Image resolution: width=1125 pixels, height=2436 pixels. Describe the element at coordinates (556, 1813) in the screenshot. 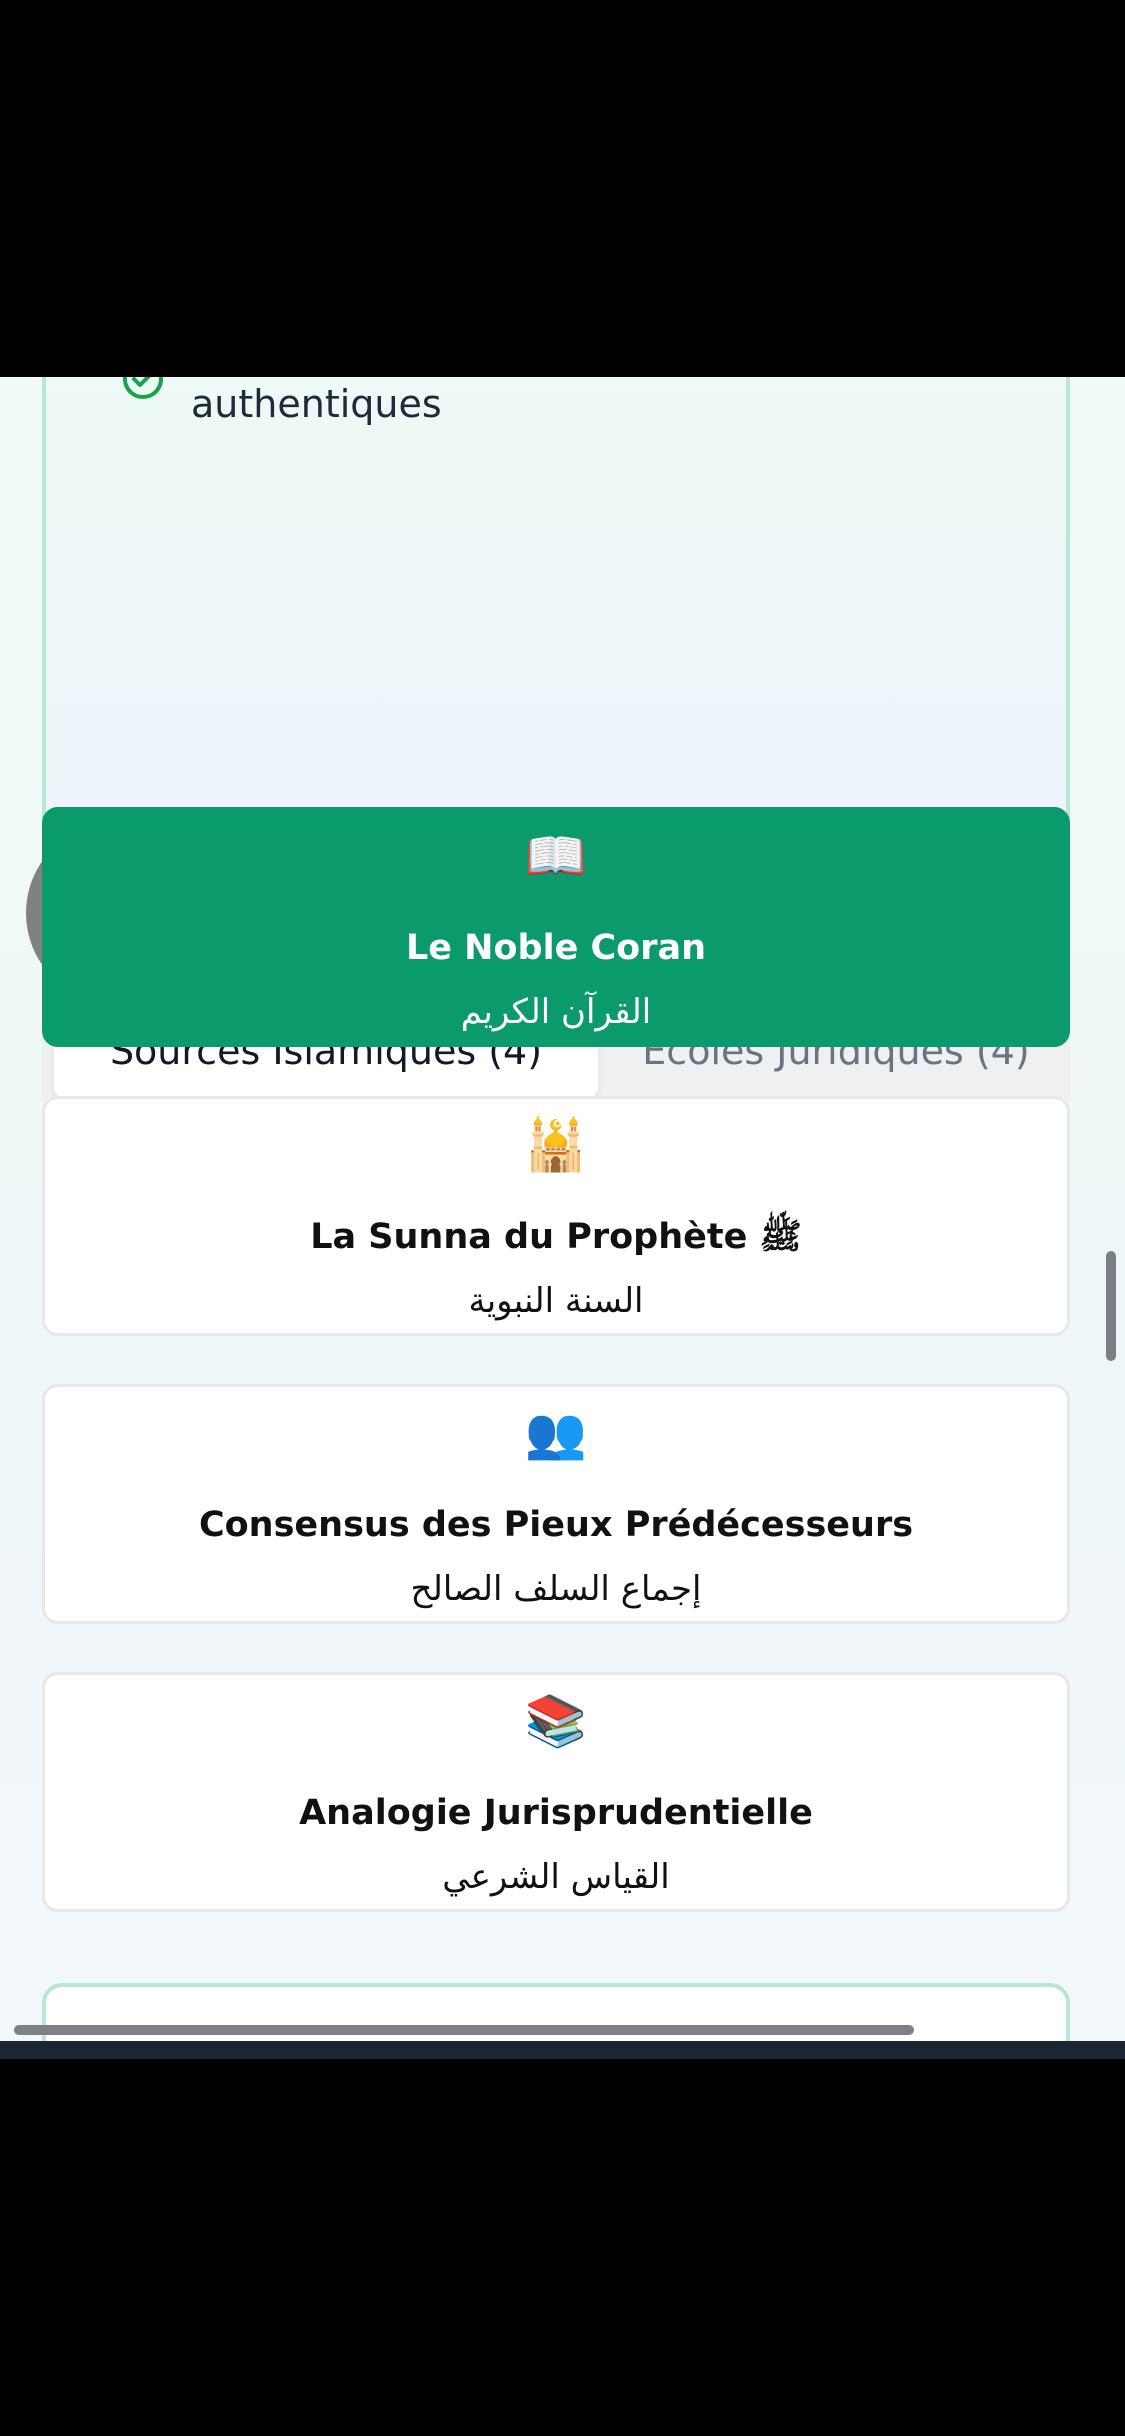

I see `source-title: Analogie Jurisprudentielle` at that location.